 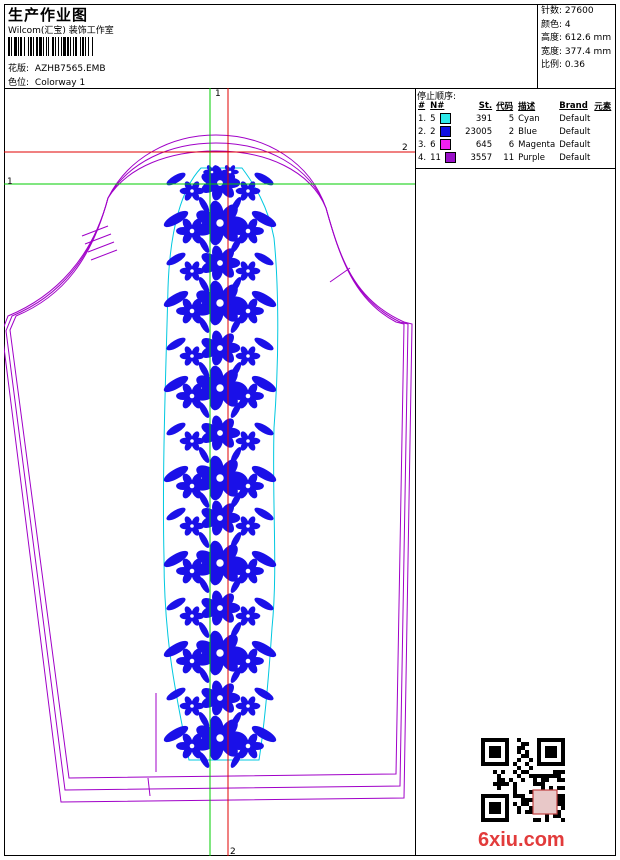 I want to click on colorway-value: Colorway 1, so click(x=60, y=83).